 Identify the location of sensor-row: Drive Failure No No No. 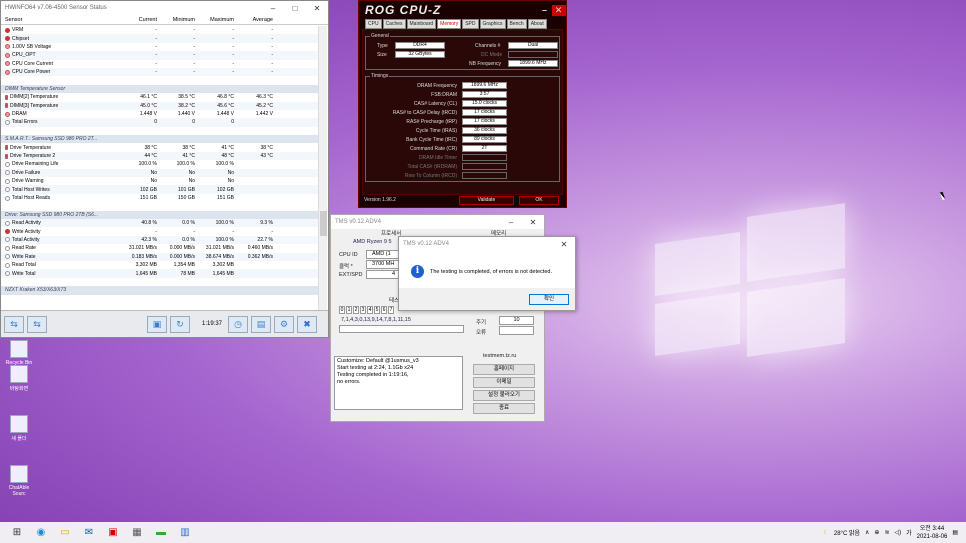
(160, 173).